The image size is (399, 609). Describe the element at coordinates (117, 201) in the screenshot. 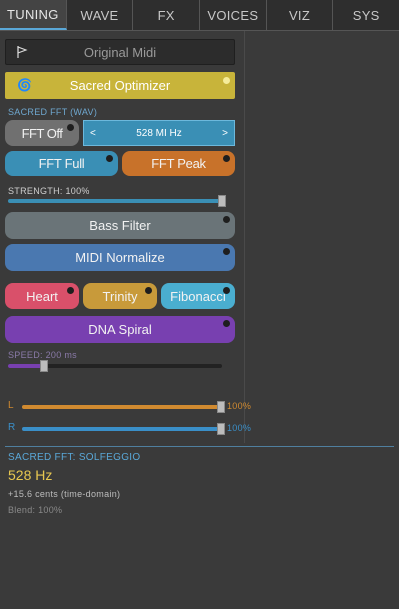

I see `strength-slider-track` at that location.